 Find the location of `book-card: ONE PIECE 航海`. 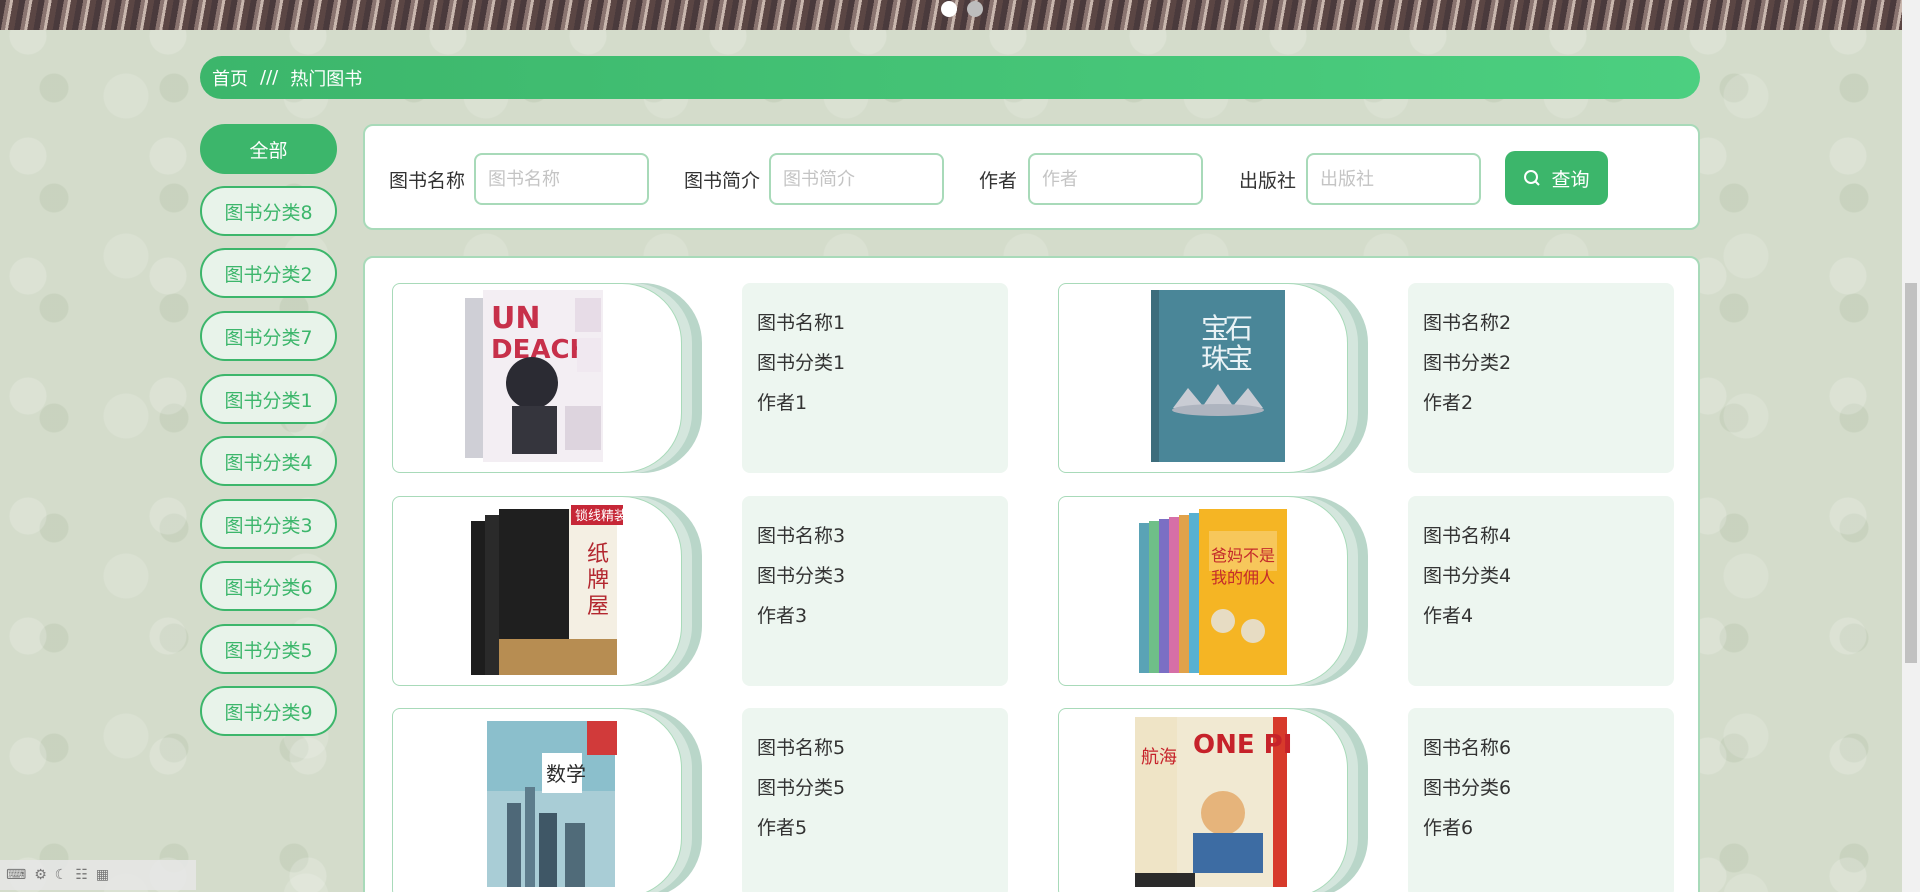

book-card: ONE PIECE 航海 is located at coordinates (1213, 800).